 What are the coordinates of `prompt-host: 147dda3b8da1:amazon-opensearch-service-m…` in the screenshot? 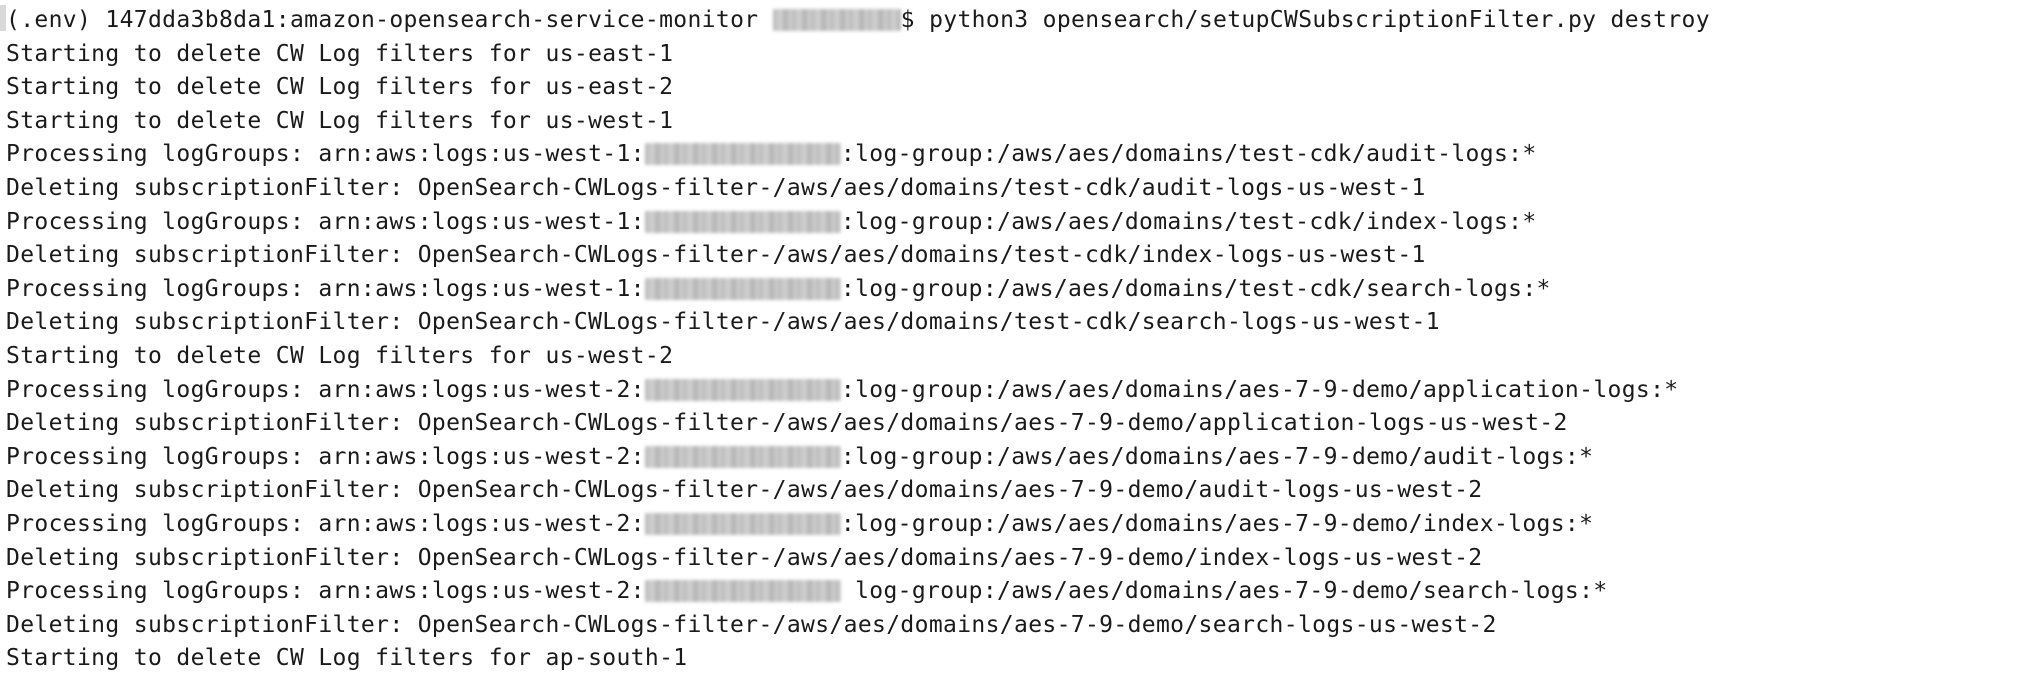 It's located at (432, 20).